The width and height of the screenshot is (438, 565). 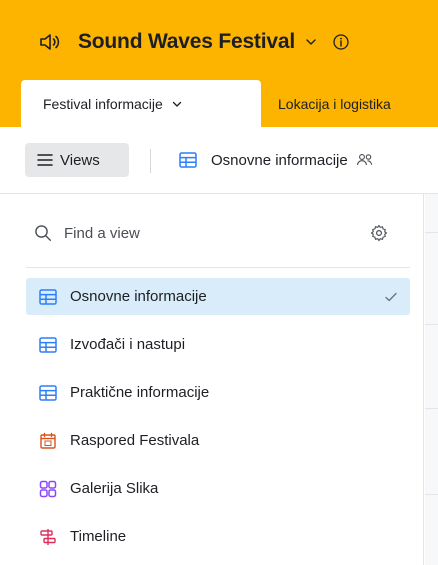 What do you see at coordinates (341, 42) in the screenshot?
I see `info-icon` at bounding box center [341, 42].